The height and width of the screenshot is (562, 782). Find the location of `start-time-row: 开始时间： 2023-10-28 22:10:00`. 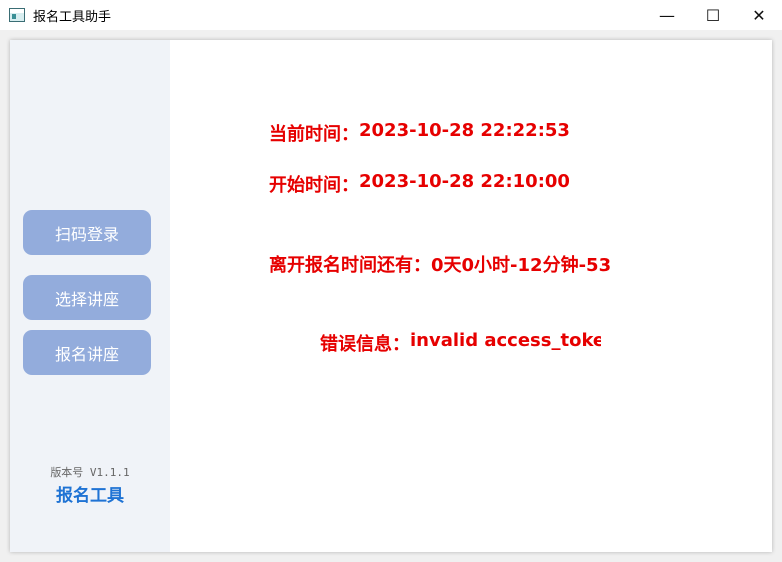

start-time-row: 开始时间： 2023-10-28 22:10:00 is located at coordinates (479, 184).